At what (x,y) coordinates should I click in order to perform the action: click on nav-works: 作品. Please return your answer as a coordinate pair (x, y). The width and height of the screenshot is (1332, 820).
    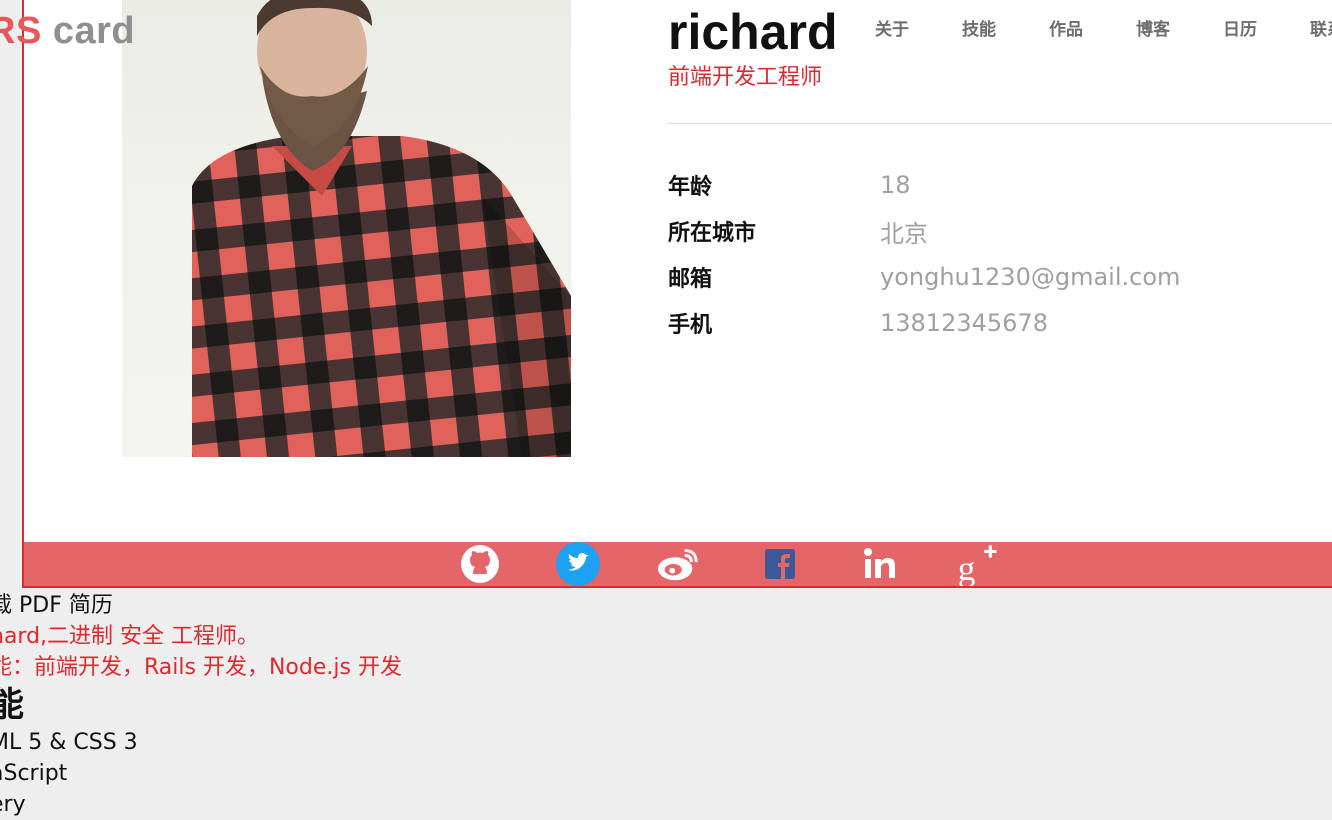
    Looking at the image, I should click on (1092, 30).